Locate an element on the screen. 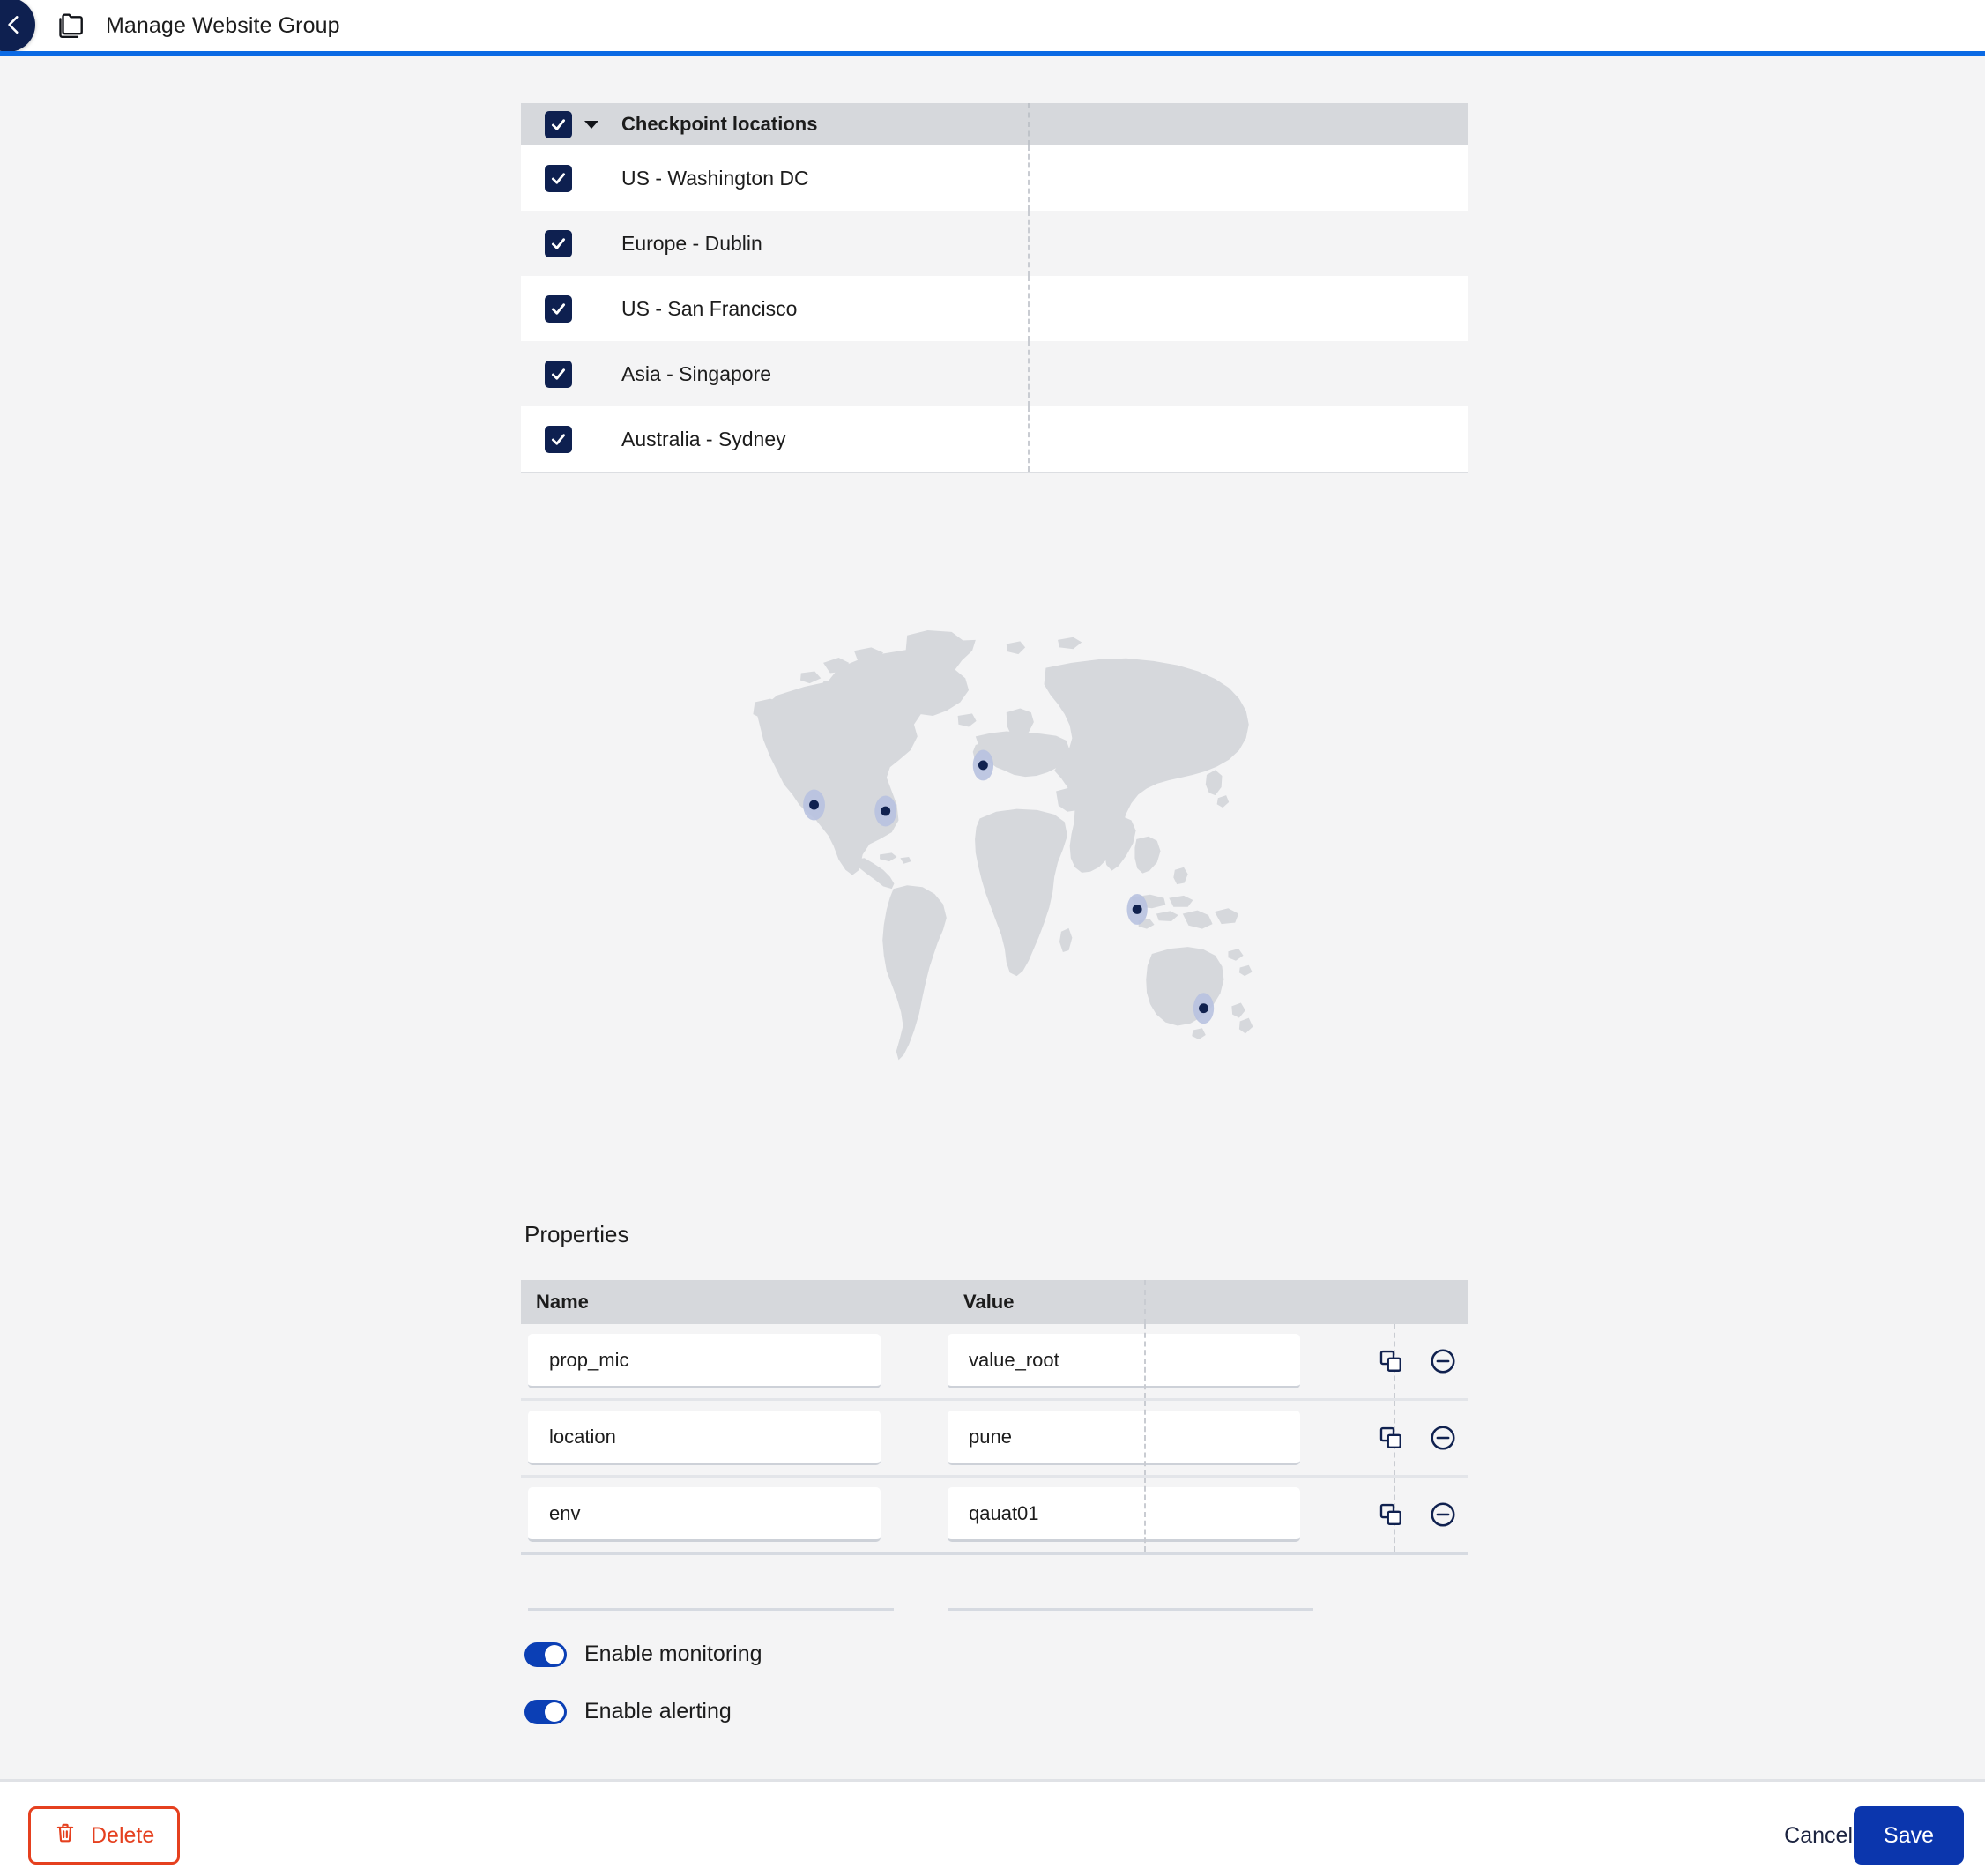 This screenshot has width=1985, height=1876. folder-copy-icon is located at coordinates (71, 28).